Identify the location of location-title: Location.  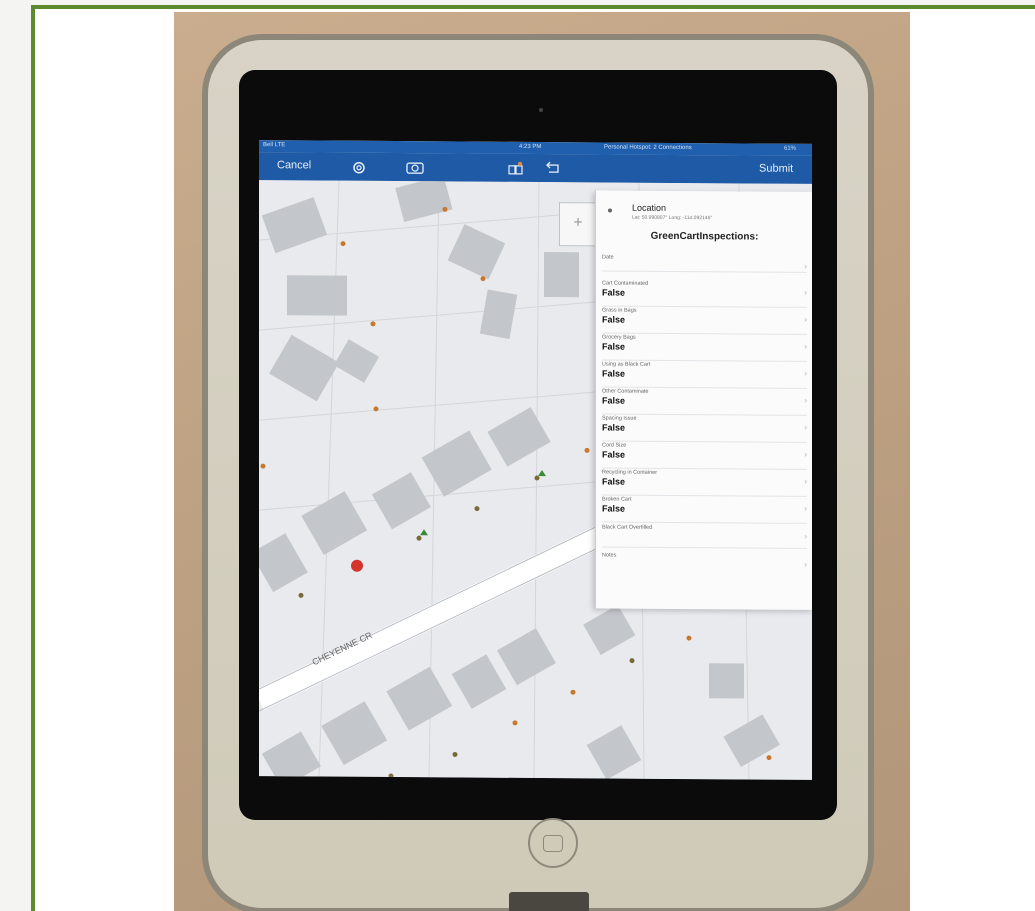
(649, 207).